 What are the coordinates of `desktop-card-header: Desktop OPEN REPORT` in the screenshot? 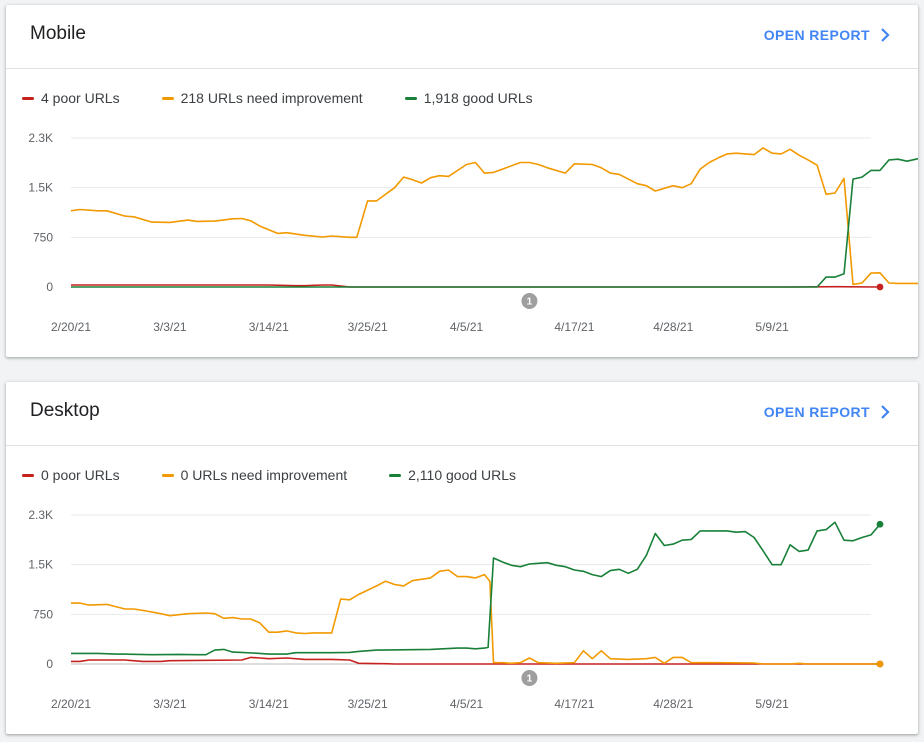 It's located at (462, 414).